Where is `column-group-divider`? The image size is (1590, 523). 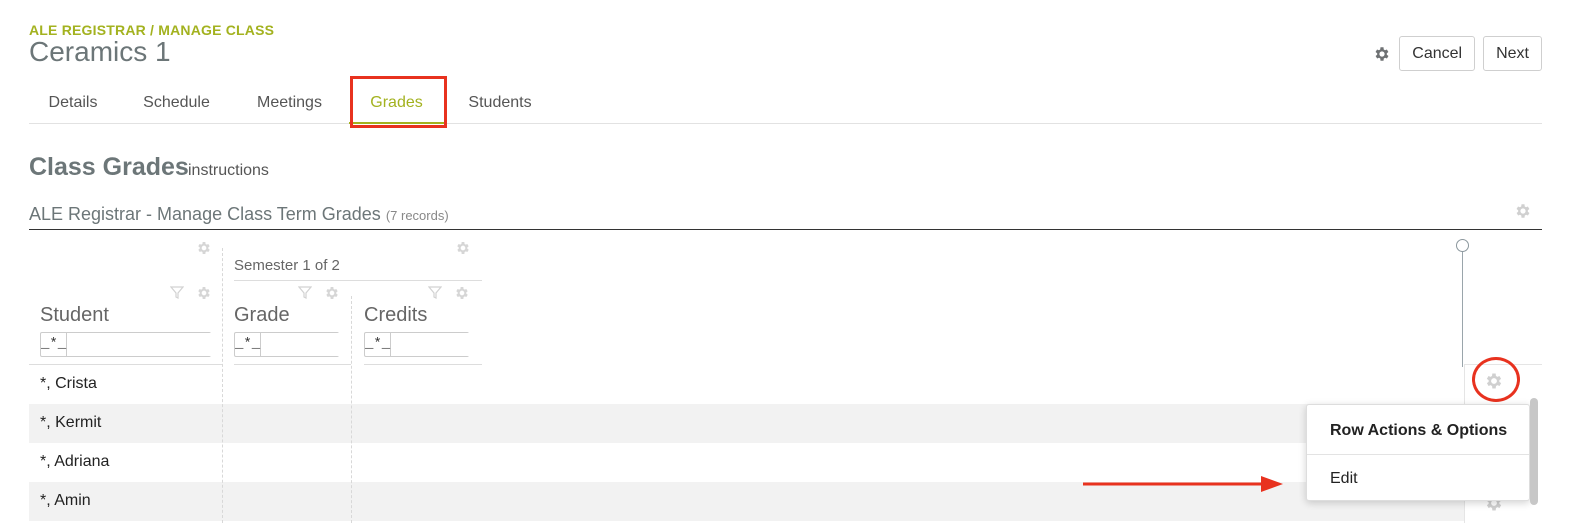
column-group-divider is located at coordinates (358, 280).